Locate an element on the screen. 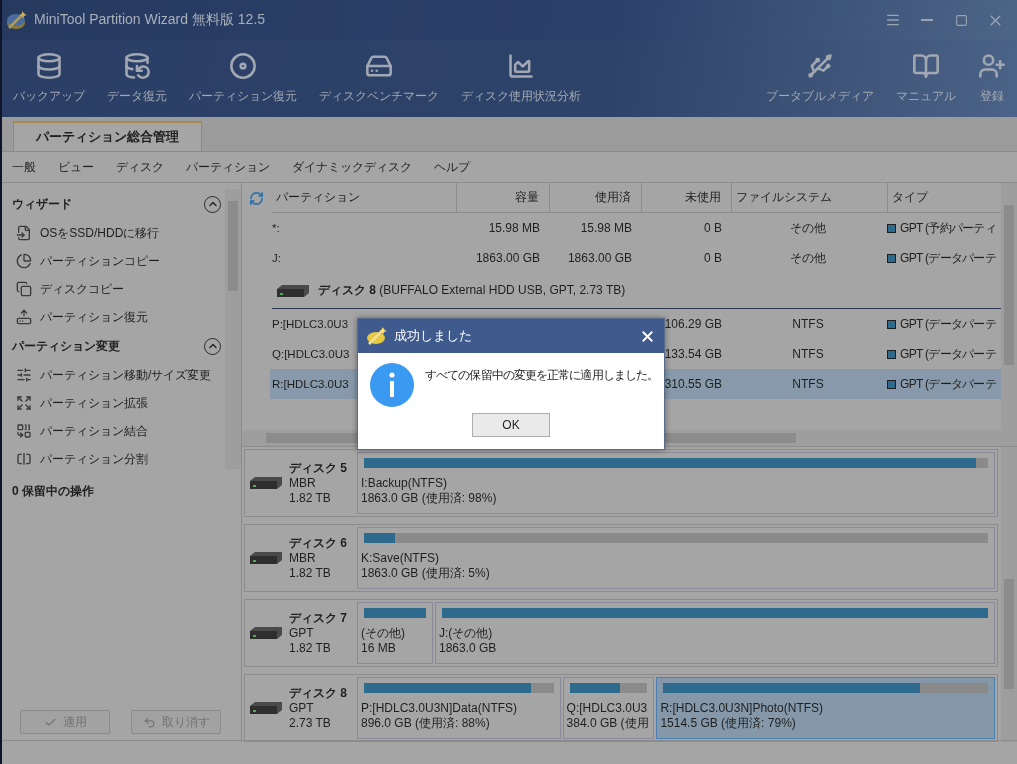 The image size is (1017, 764). menu-item: ディスク is located at coordinates (140, 167).